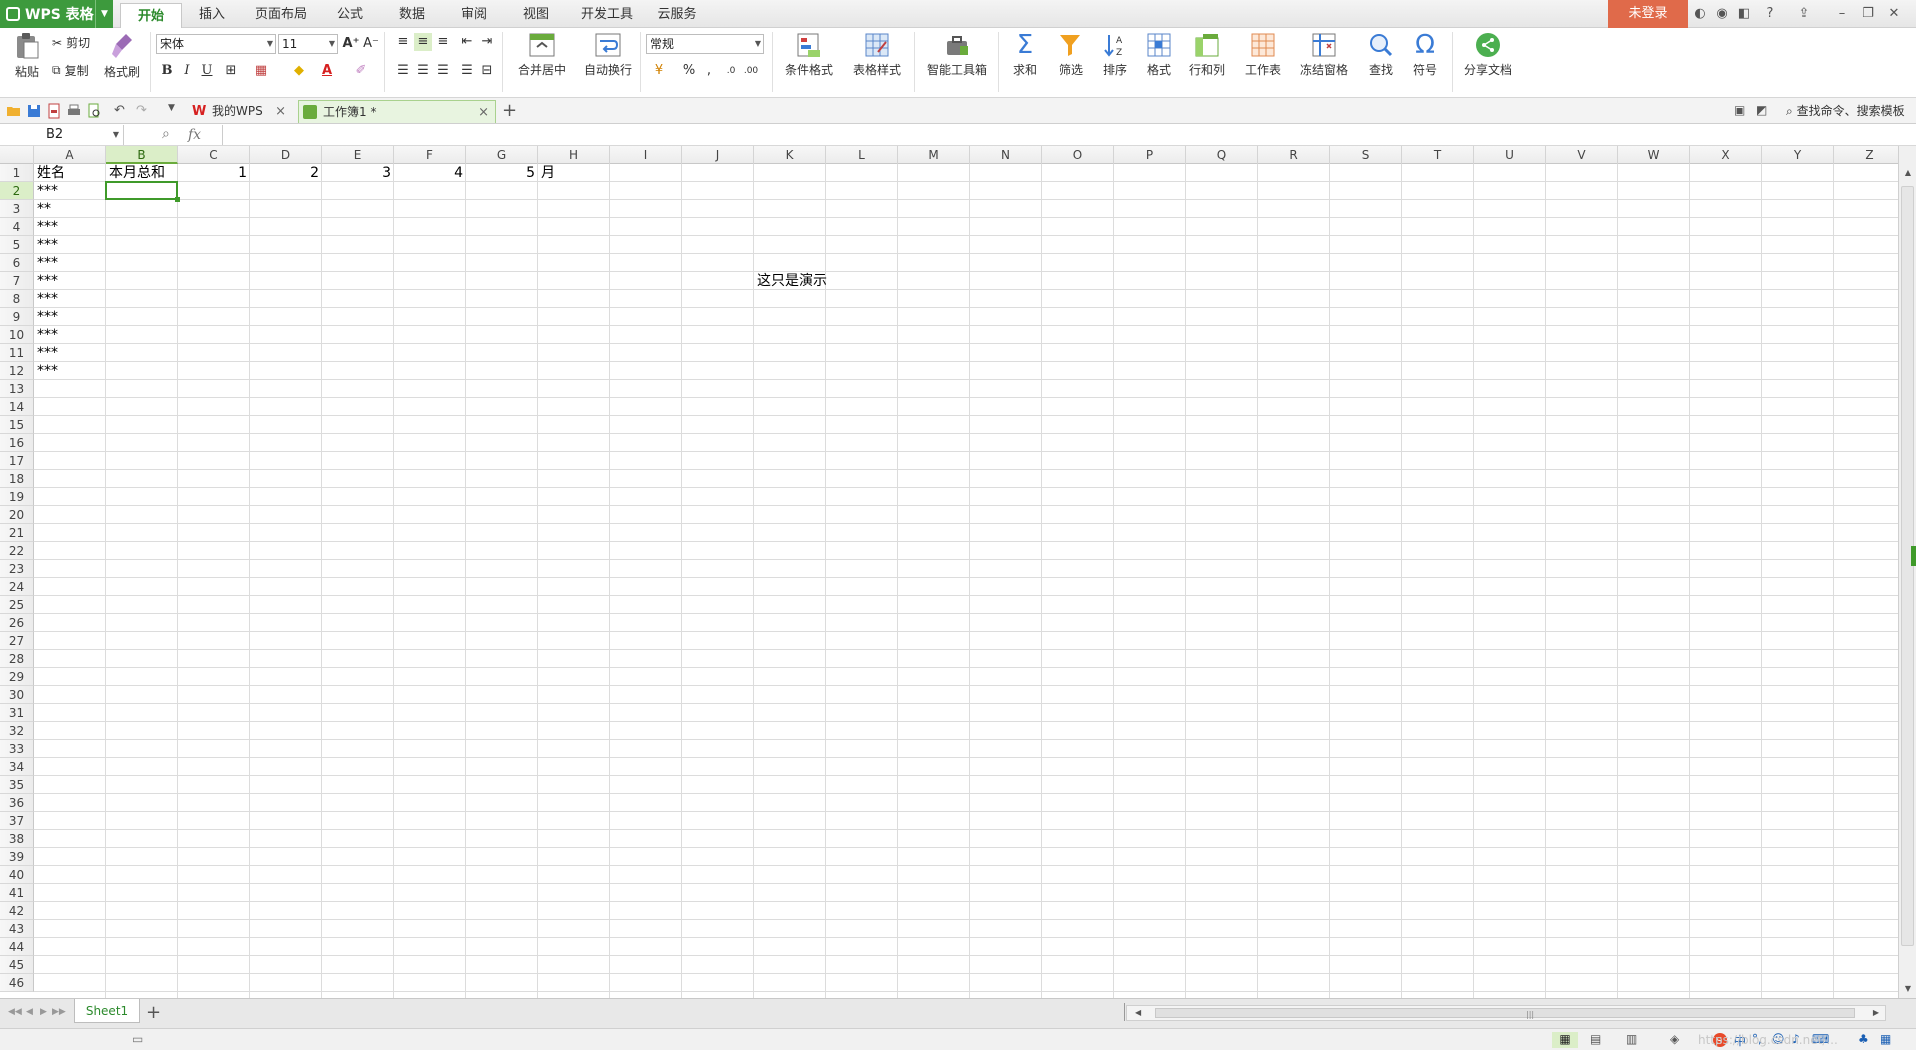  Describe the element at coordinates (361, 71) in the screenshot. I see `clear-format-icon: ✐` at that location.